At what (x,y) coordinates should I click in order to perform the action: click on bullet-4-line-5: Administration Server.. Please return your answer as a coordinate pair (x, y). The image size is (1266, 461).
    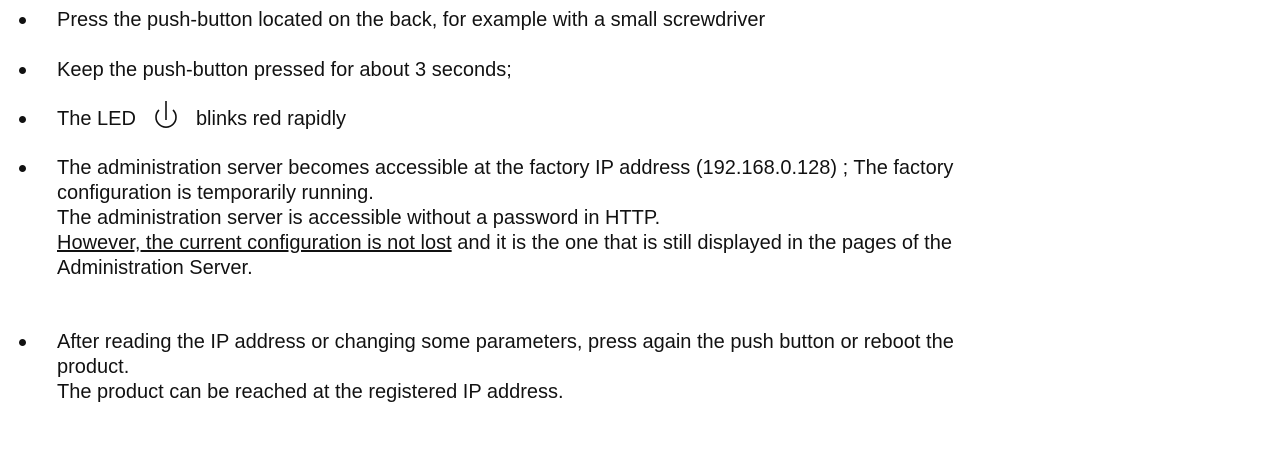
    Looking at the image, I should click on (155, 268).